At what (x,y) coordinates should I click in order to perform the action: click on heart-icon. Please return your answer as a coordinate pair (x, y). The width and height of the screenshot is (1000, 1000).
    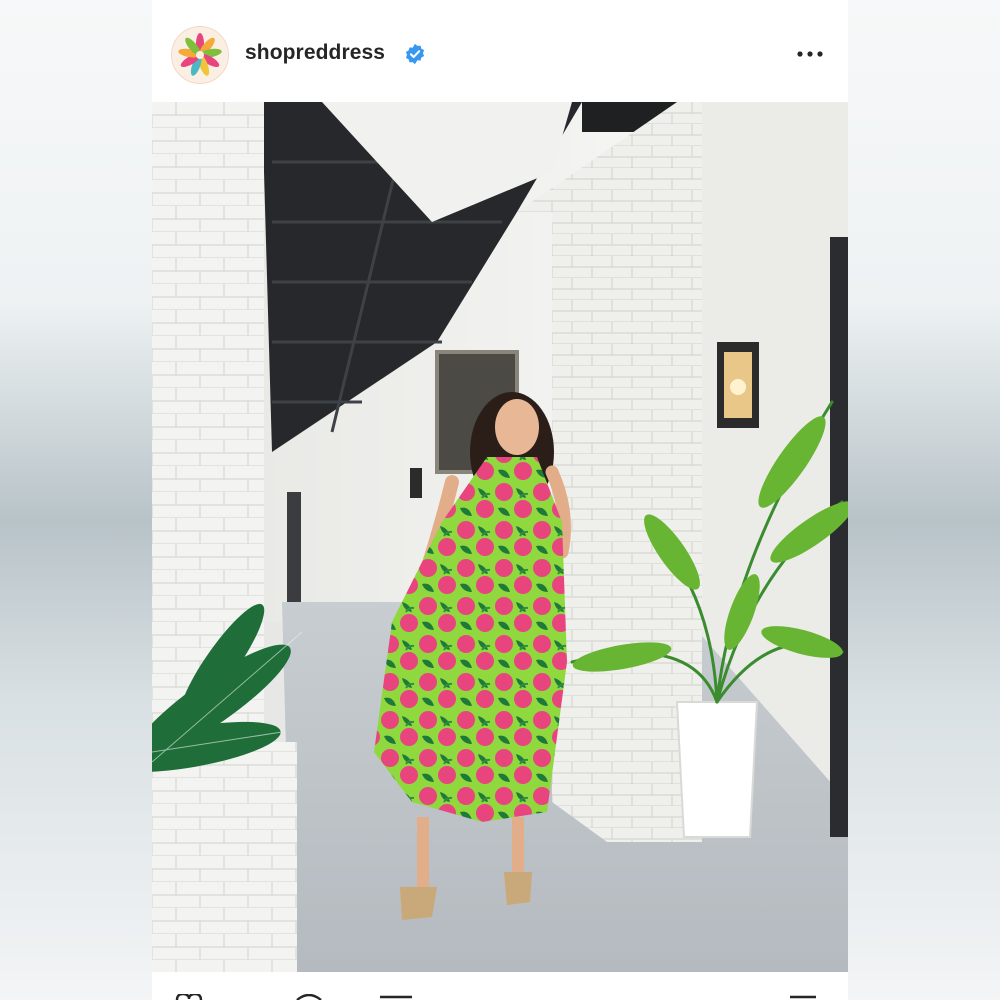
    Looking at the image, I should click on (189, 997).